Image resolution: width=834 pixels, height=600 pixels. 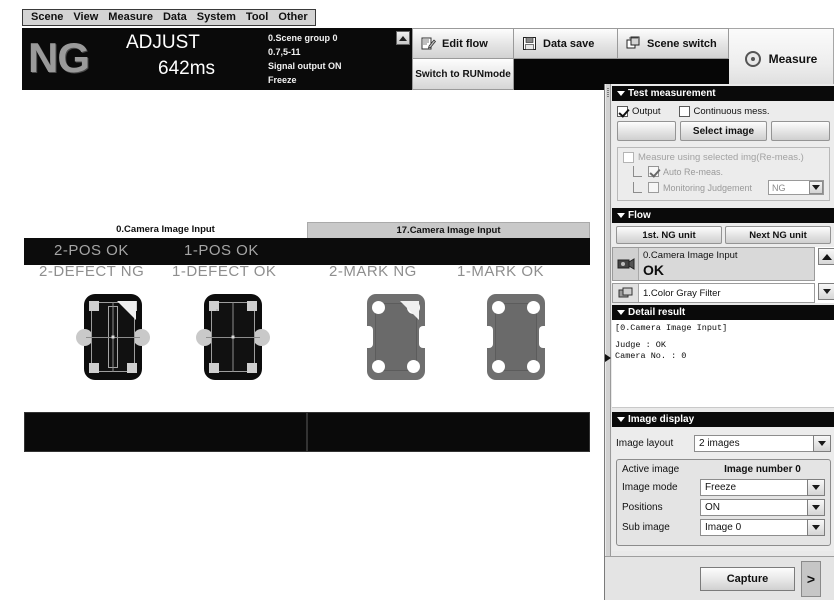 What do you see at coordinates (723, 93) in the screenshot?
I see `test-measurement-header: Test measurement` at bounding box center [723, 93].